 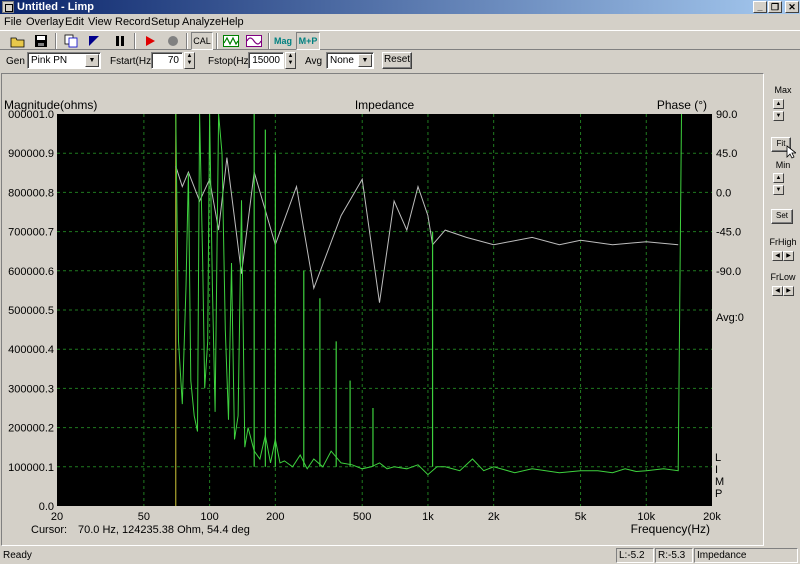 What do you see at coordinates (788, 256) in the screenshot?
I see `frhigh-right-button: ▶` at bounding box center [788, 256].